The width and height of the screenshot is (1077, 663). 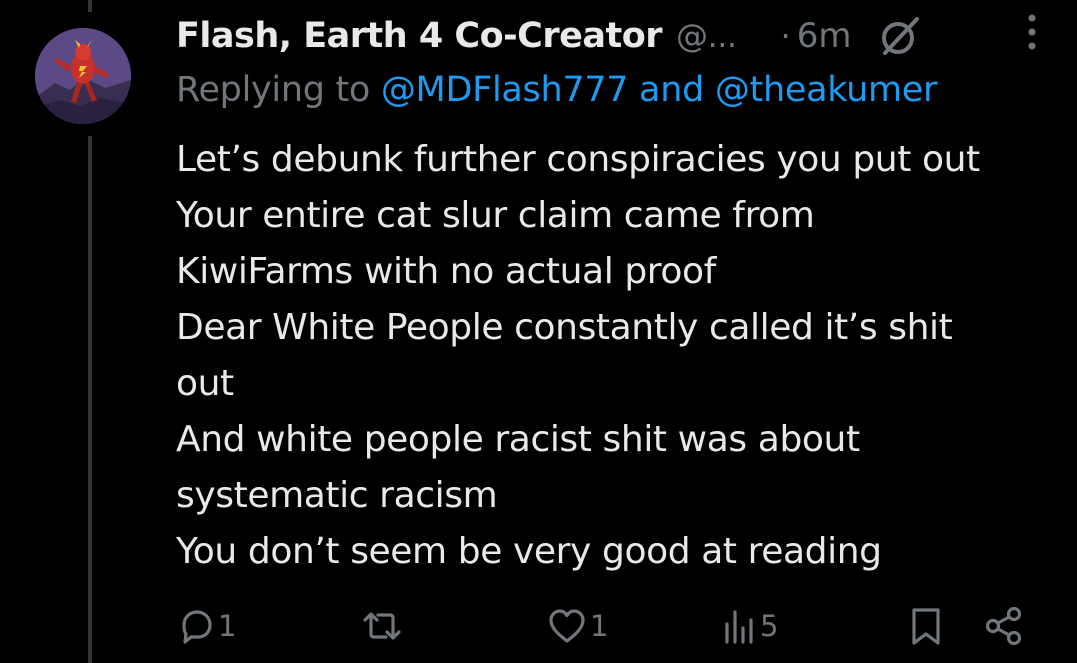 I want to click on retweet-button, so click(x=382, y=626).